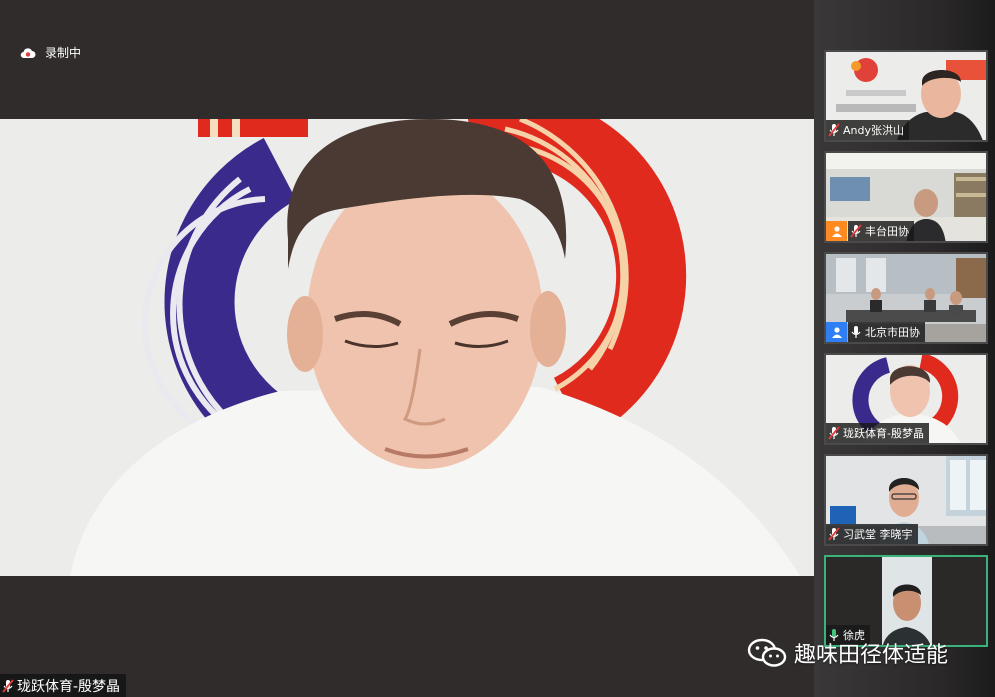 This screenshot has width=995, height=697. I want to click on mic-on-icon, so click(856, 332).